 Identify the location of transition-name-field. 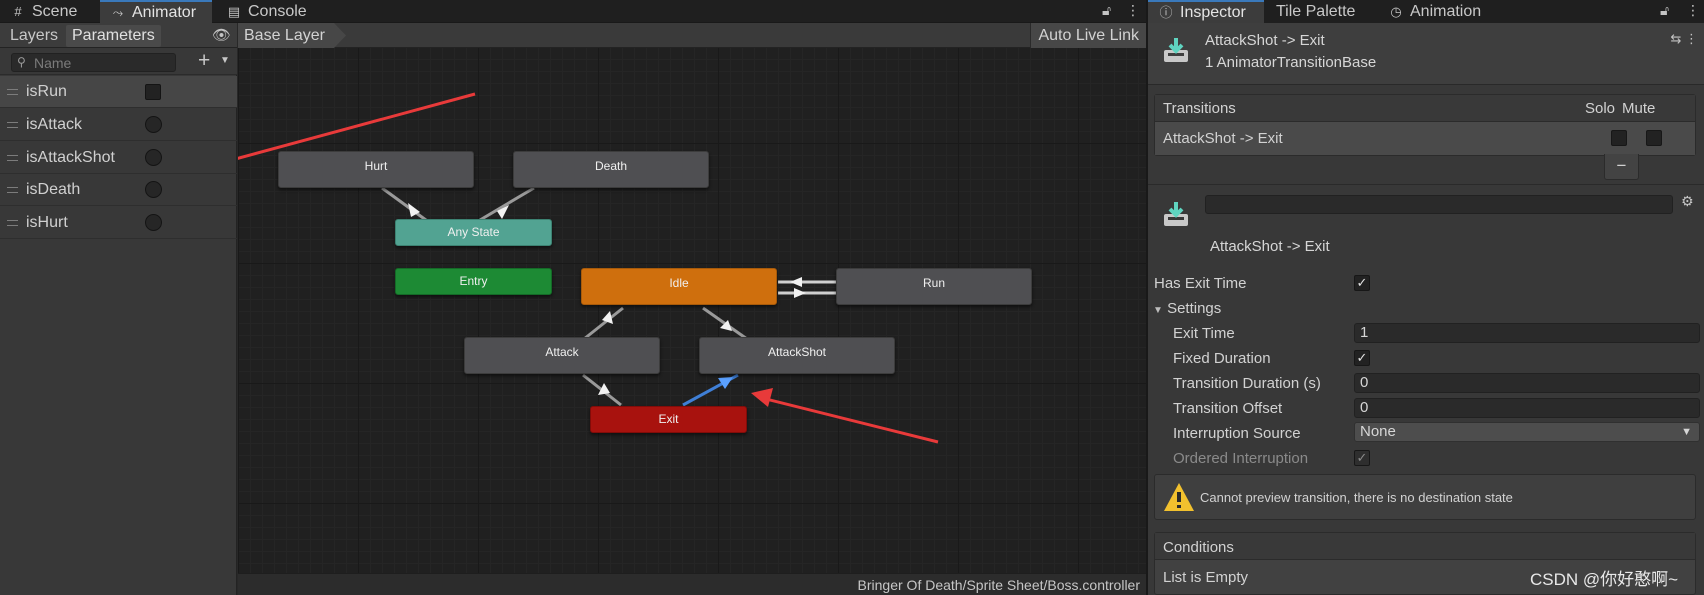
(1439, 204).